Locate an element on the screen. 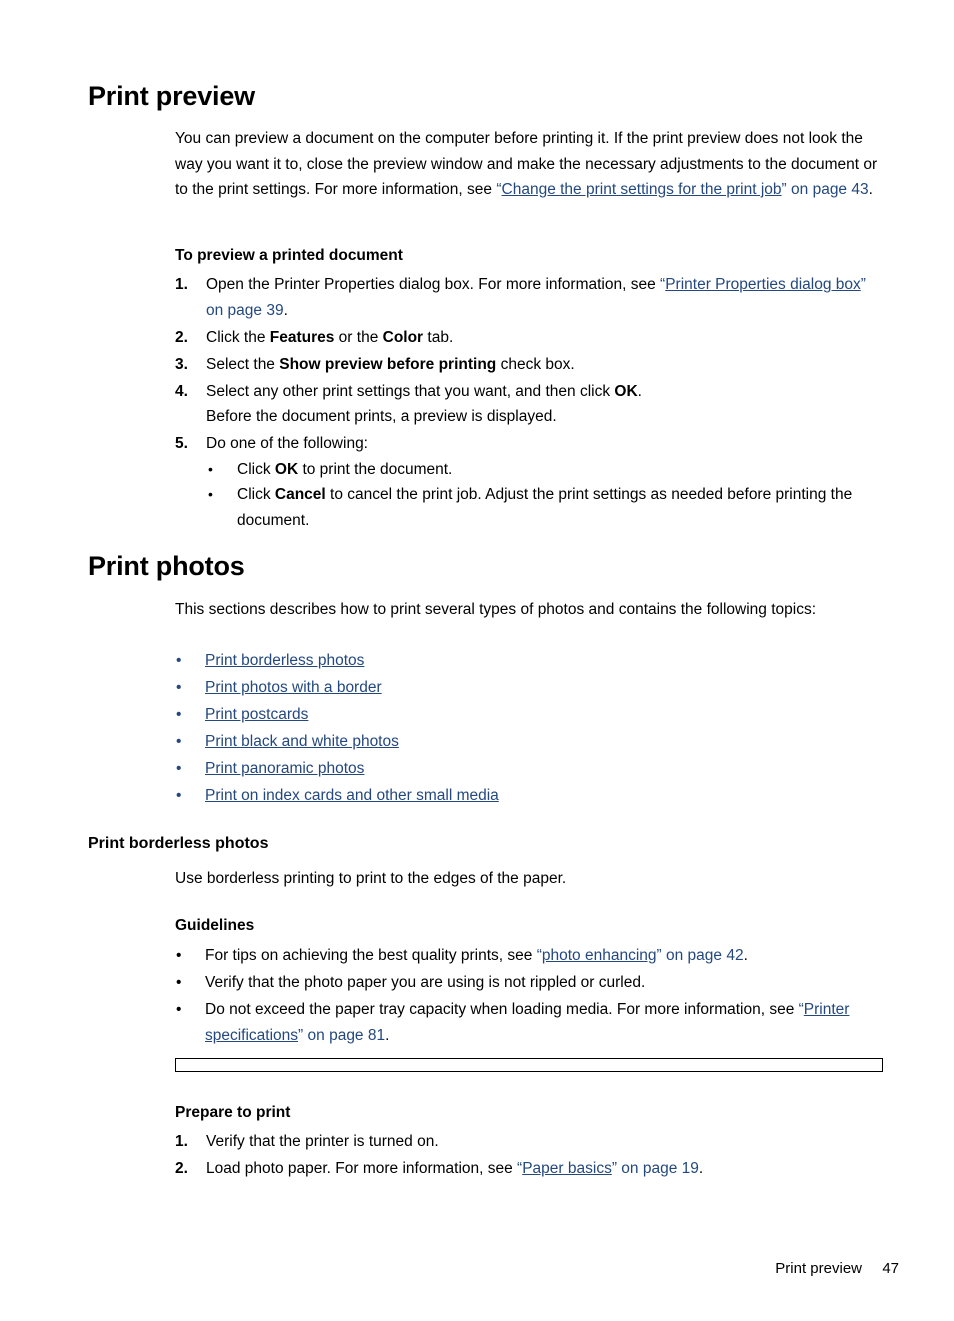  prepare-step-1: 1. Verify that the printer is turned on. is located at coordinates (531, 1142).